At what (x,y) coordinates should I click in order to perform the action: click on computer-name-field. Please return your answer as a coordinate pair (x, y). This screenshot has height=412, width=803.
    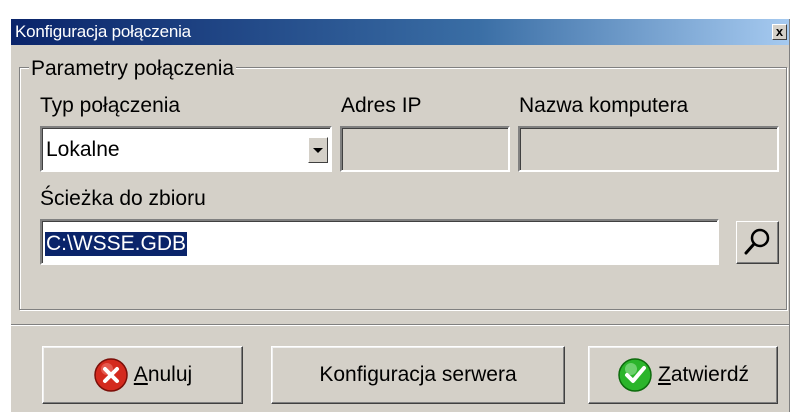
    Looking at the image, I should click on (648, 149).